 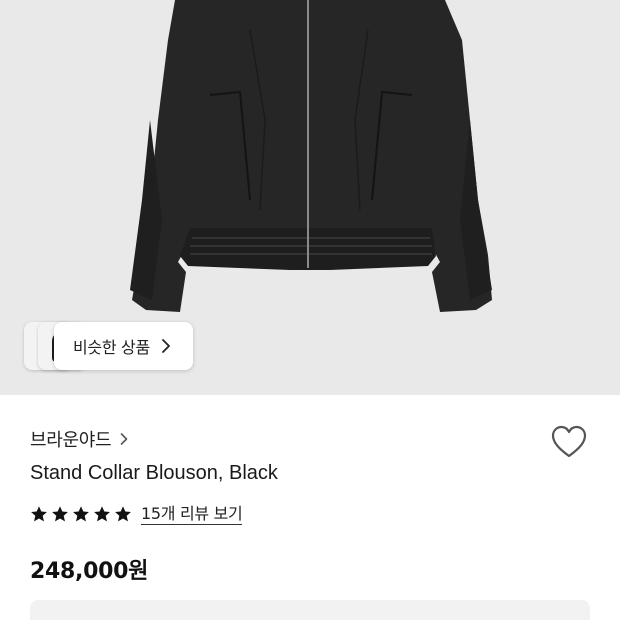 I want to click on similar-products-widget: 비슷한 상품, so click(x=109, y=346).